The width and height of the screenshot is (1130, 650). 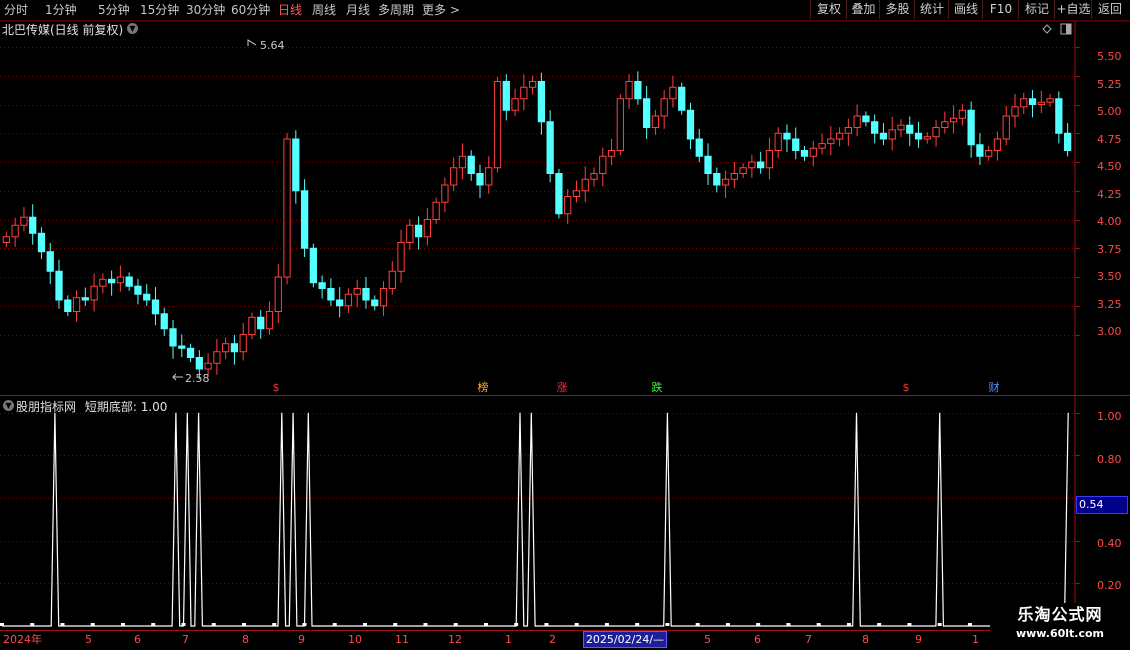 What do you see at coordinates (402, 639) in the screenshot?
I see `date-tick: 11` at bounding box center [402, 639].